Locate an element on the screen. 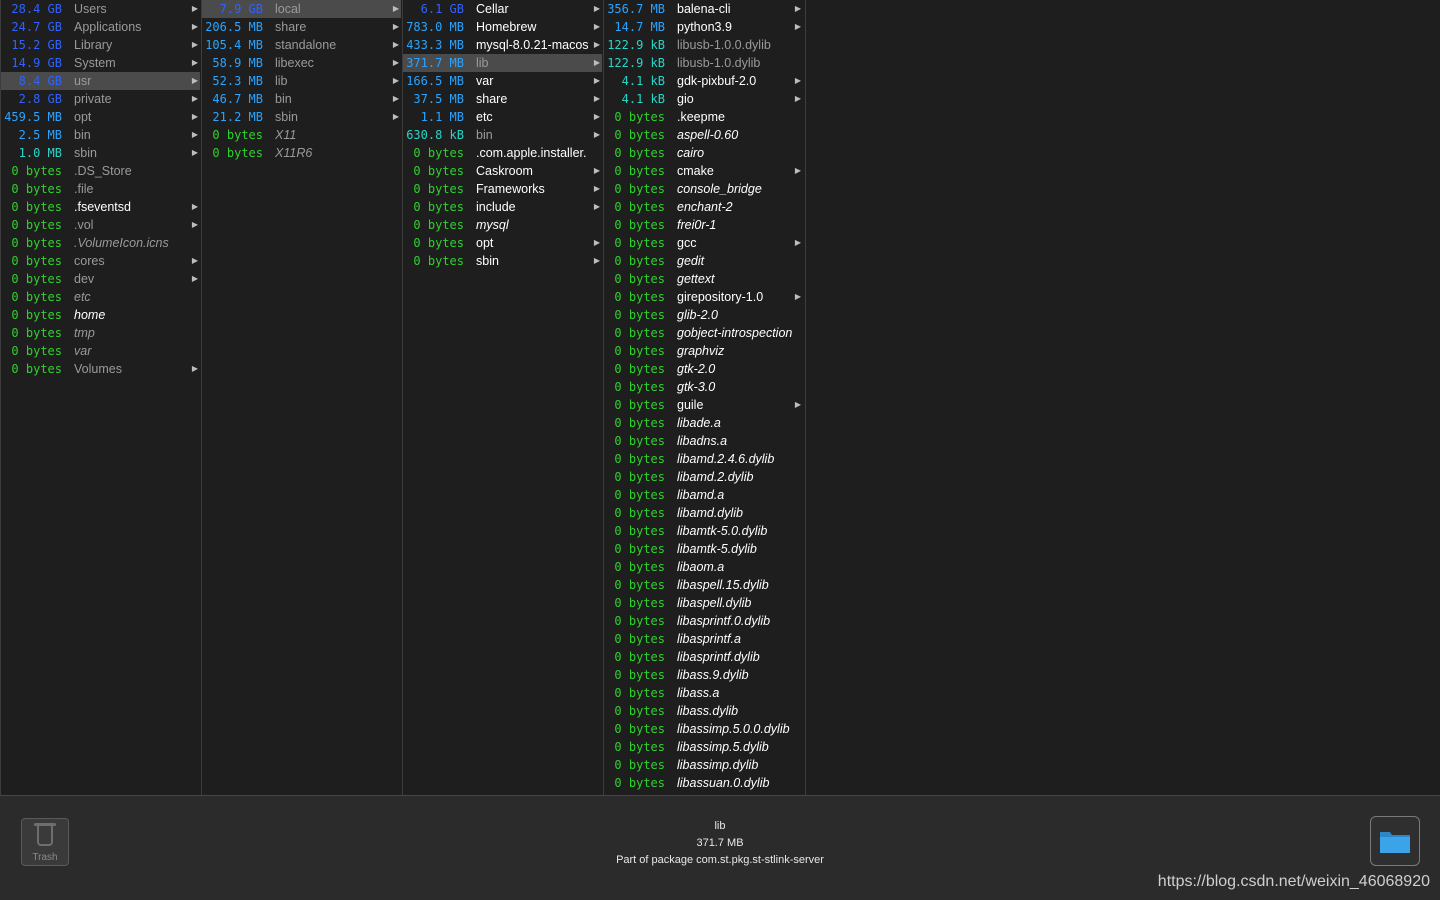 The image size is (1440, 900). file-row: 0 bytes gettext is located at coordinates (703, 279).